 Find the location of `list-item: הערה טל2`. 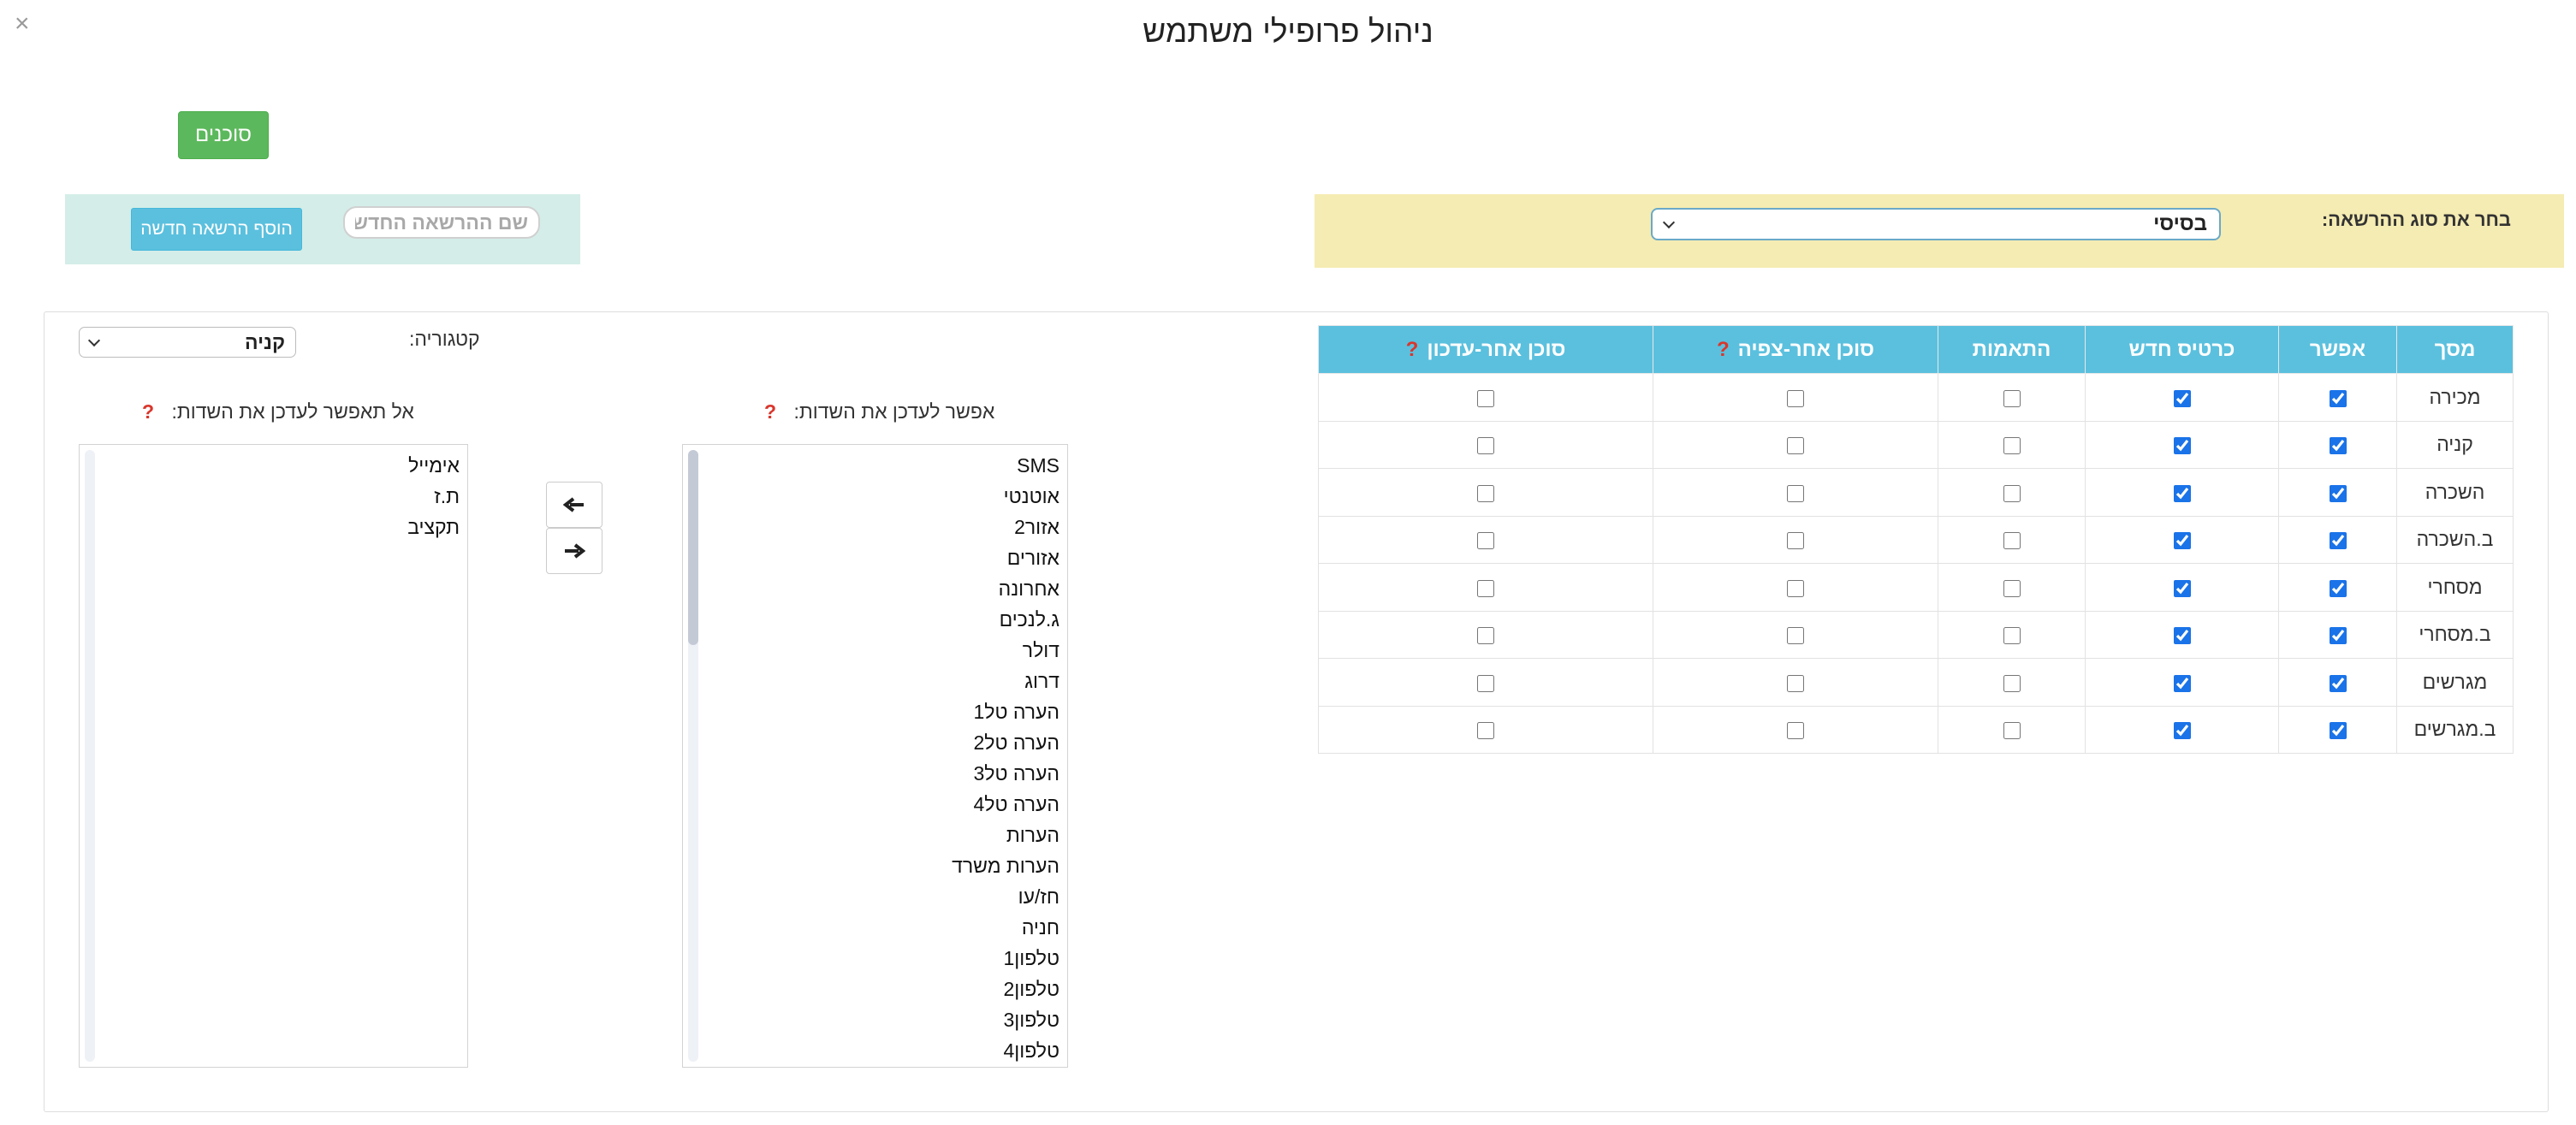

list-item: הערה טל2 is located at coordinates (1005, 742).